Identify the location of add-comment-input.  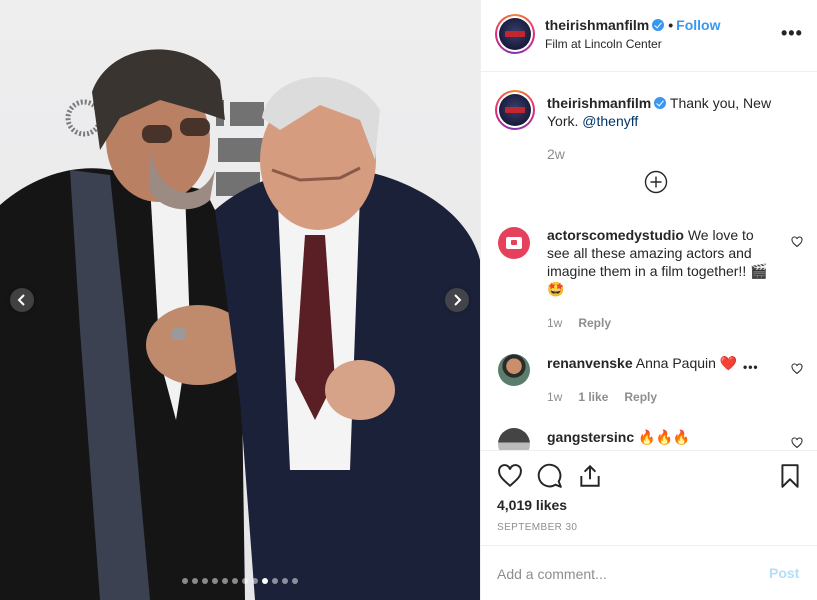
(622, 574).